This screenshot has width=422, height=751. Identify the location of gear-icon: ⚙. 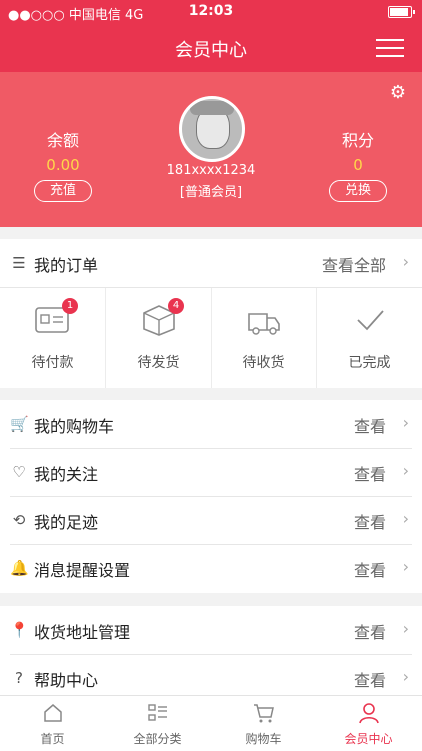
(398, 92).